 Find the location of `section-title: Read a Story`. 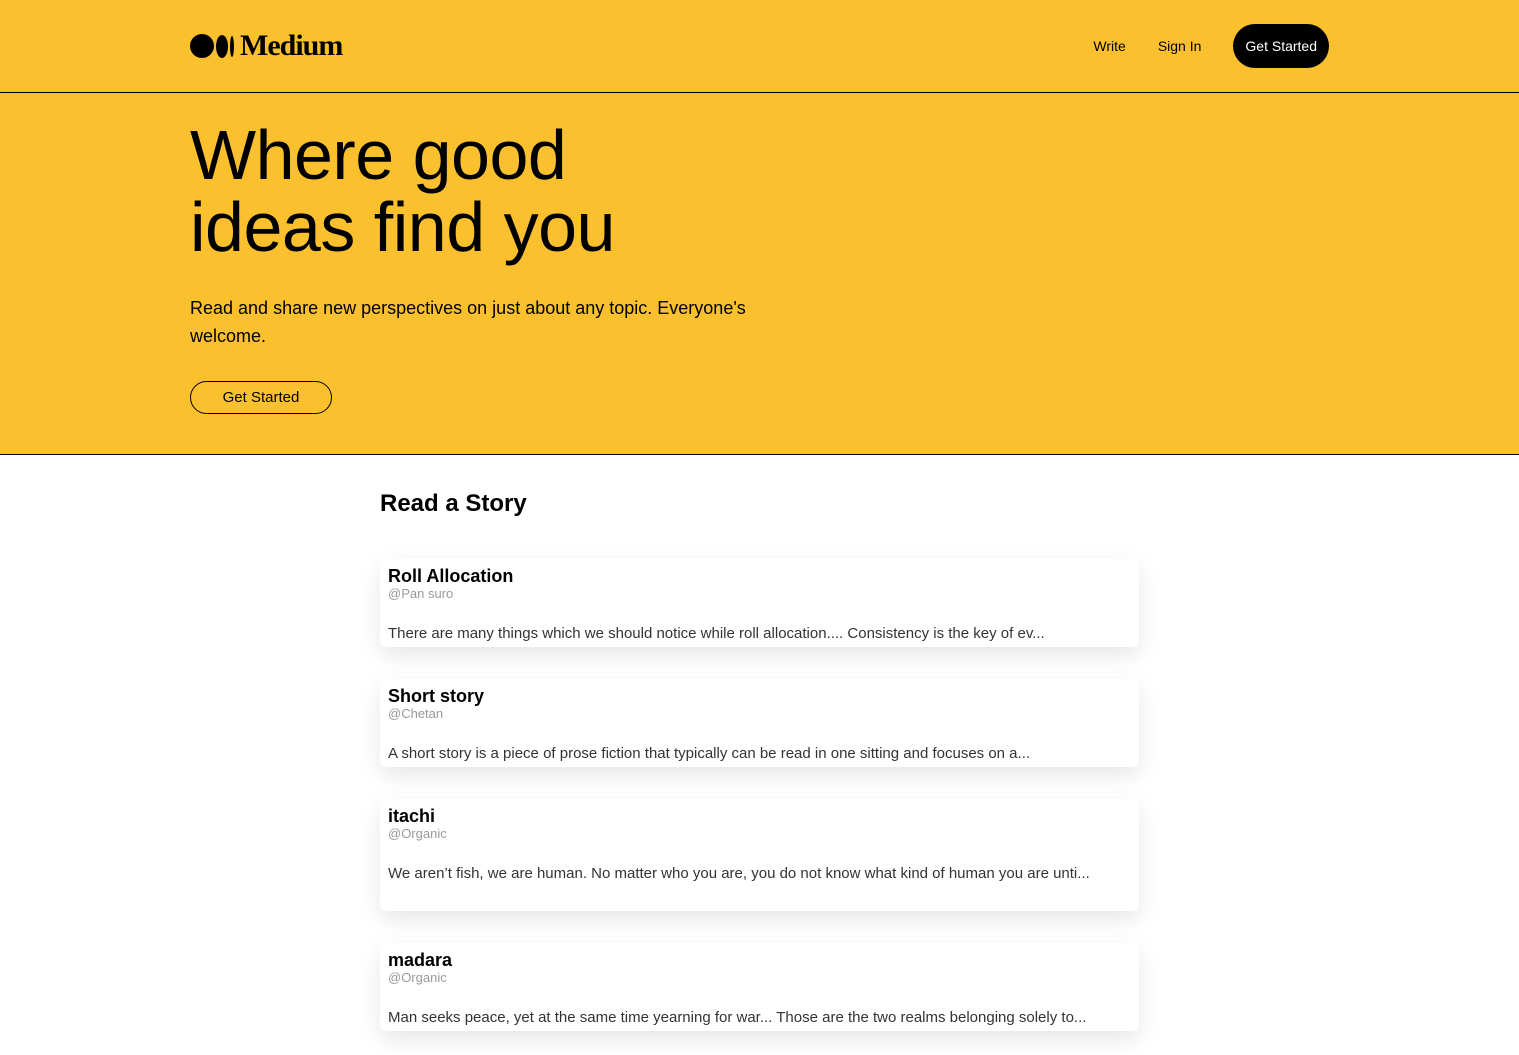

section-title: Read a Story is located at coordinates (453, 503).